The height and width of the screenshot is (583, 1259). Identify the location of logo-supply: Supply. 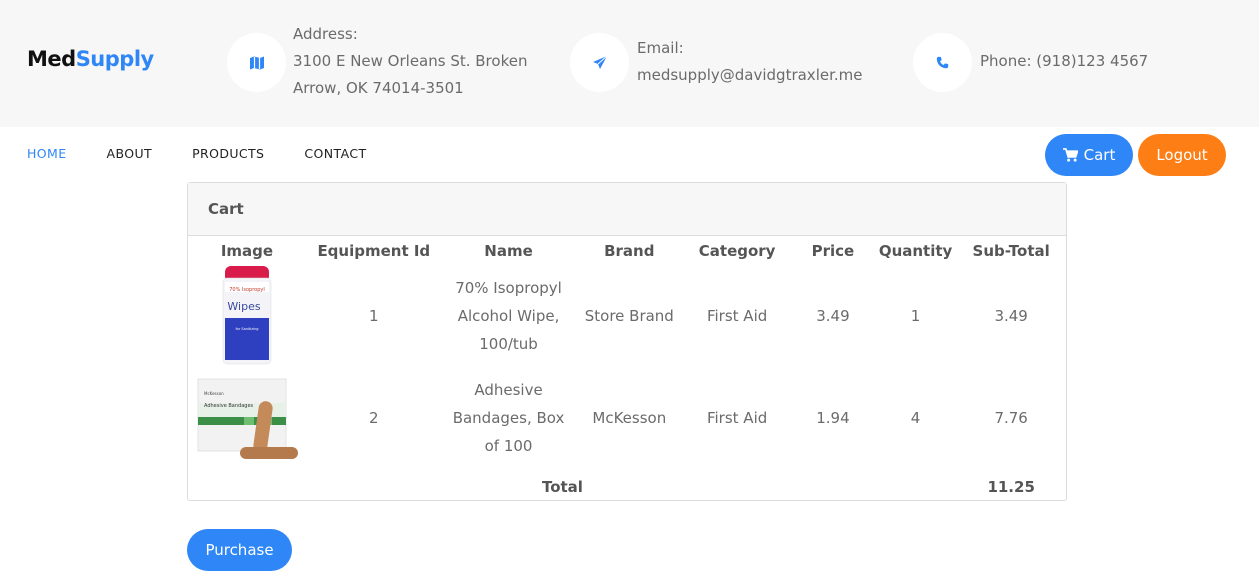
(115, 59).